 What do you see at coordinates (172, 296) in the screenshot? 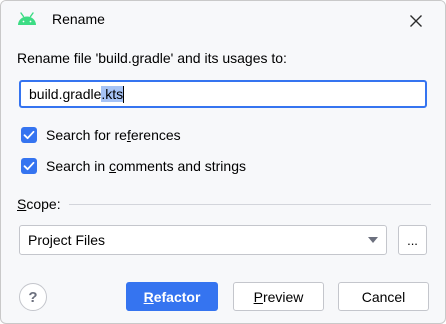
I see `refactor-button: Refactor` at bounding box center [172, 296].